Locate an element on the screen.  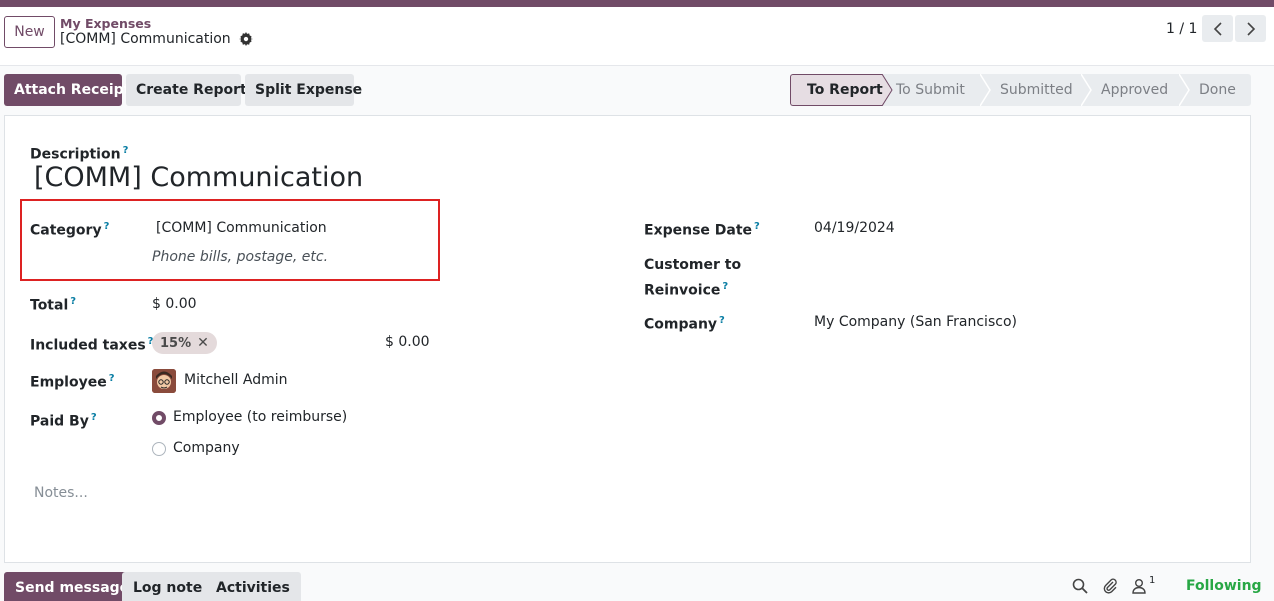
split-expense-button: Split Expense is located at coordinates (303, 90).